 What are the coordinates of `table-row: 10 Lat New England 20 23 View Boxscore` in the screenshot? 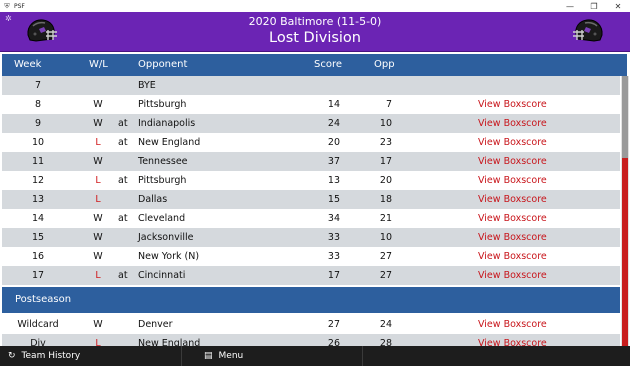 It's located at (311, 142).